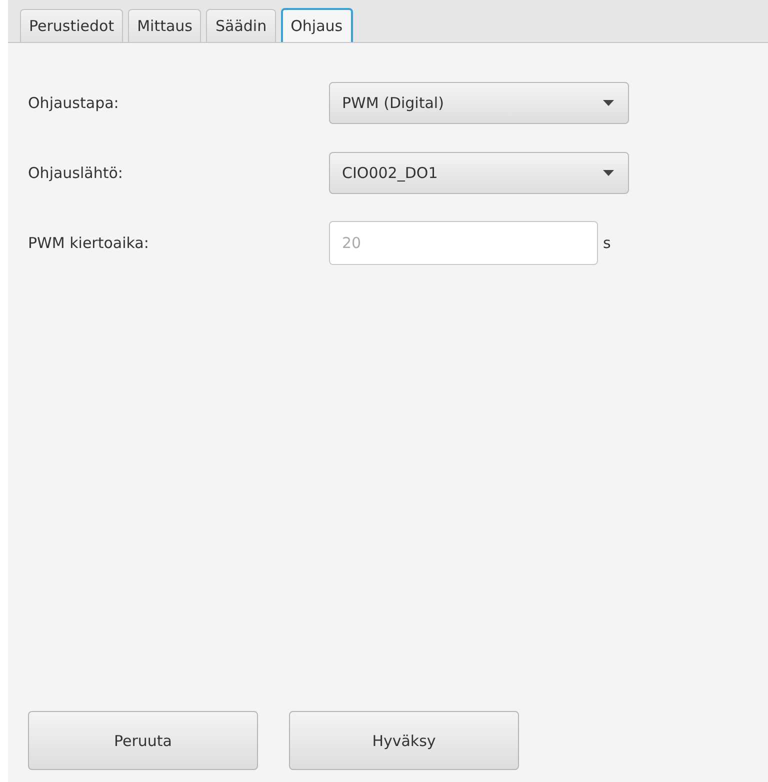 Image resolution: width=768 pixels, height=782 pixels. What do you see at coordinates (607, 243) in the screenshot?
I see `unit-label: s` at bounding box center [607, 243].